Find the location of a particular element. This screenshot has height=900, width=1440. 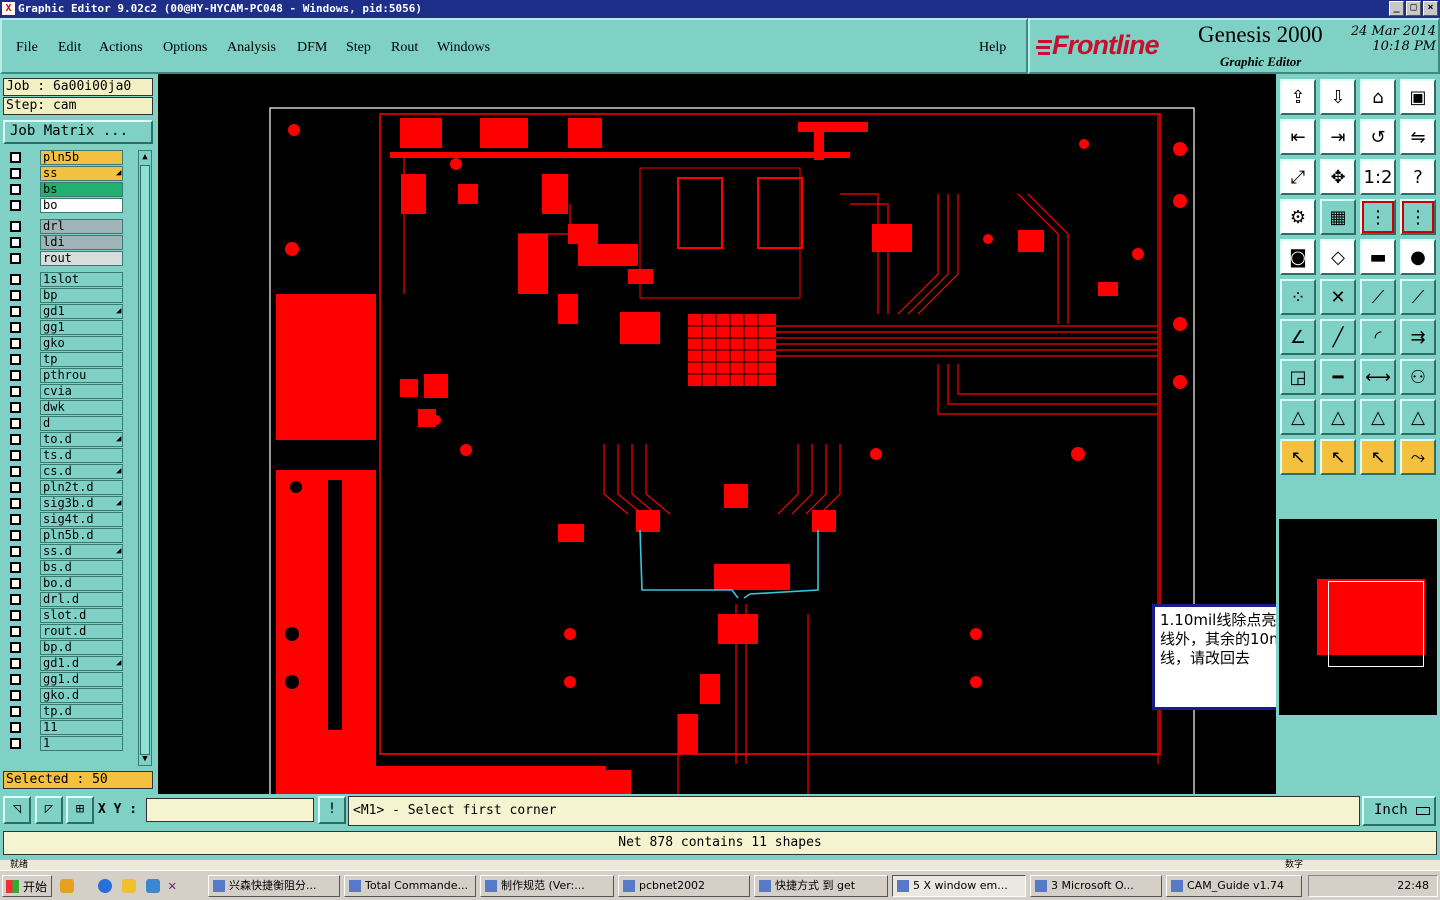

layer-row: bs.d is located at coordinates (65, 567).